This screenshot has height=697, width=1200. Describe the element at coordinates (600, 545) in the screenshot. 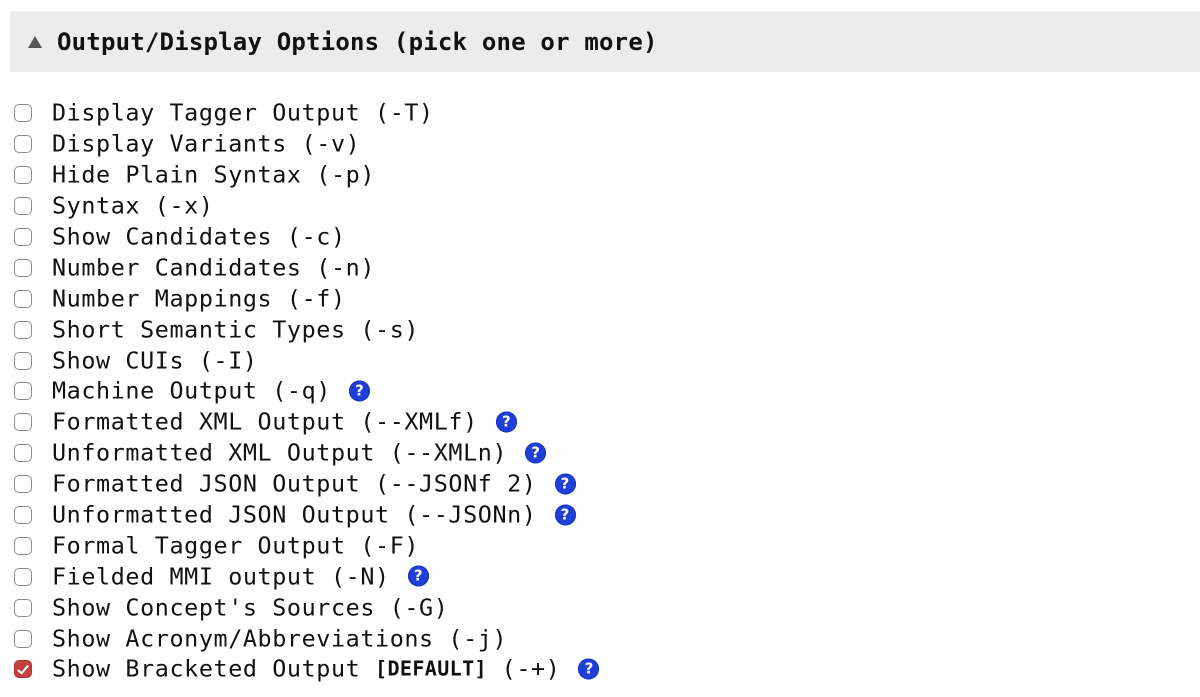

I see `option-row-formal-tagger-output: Formal Tagger Output (-F)` at that location.